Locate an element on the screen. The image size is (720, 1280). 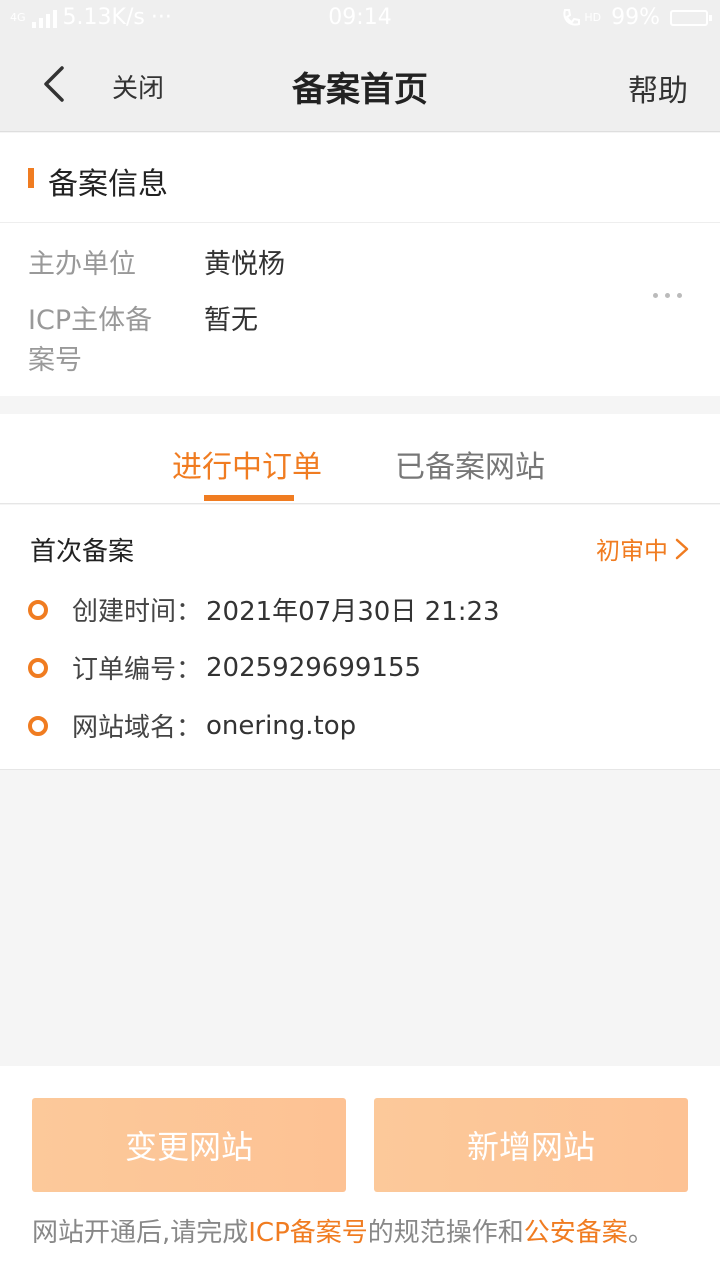
field-value: 2021年07月30日 21:23 is located at coordinates (353, 612).